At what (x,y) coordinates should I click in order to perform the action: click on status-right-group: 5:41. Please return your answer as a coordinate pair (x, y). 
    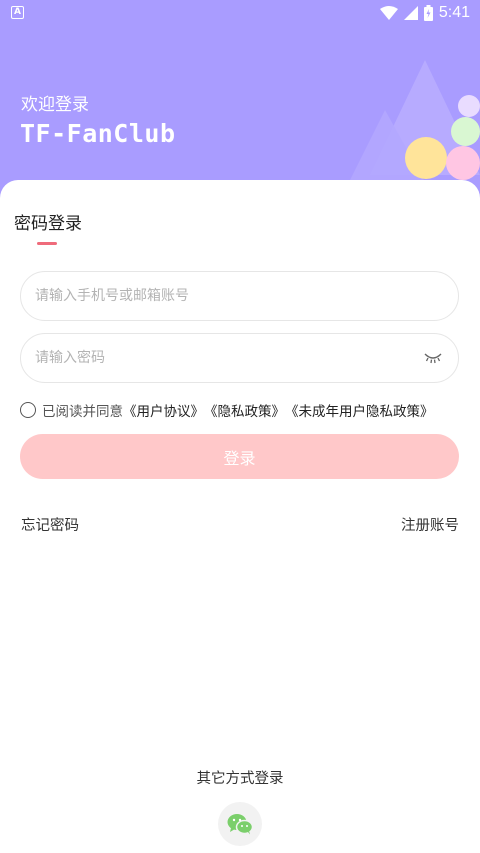
    Looking at the image, I should click on (424, 13).